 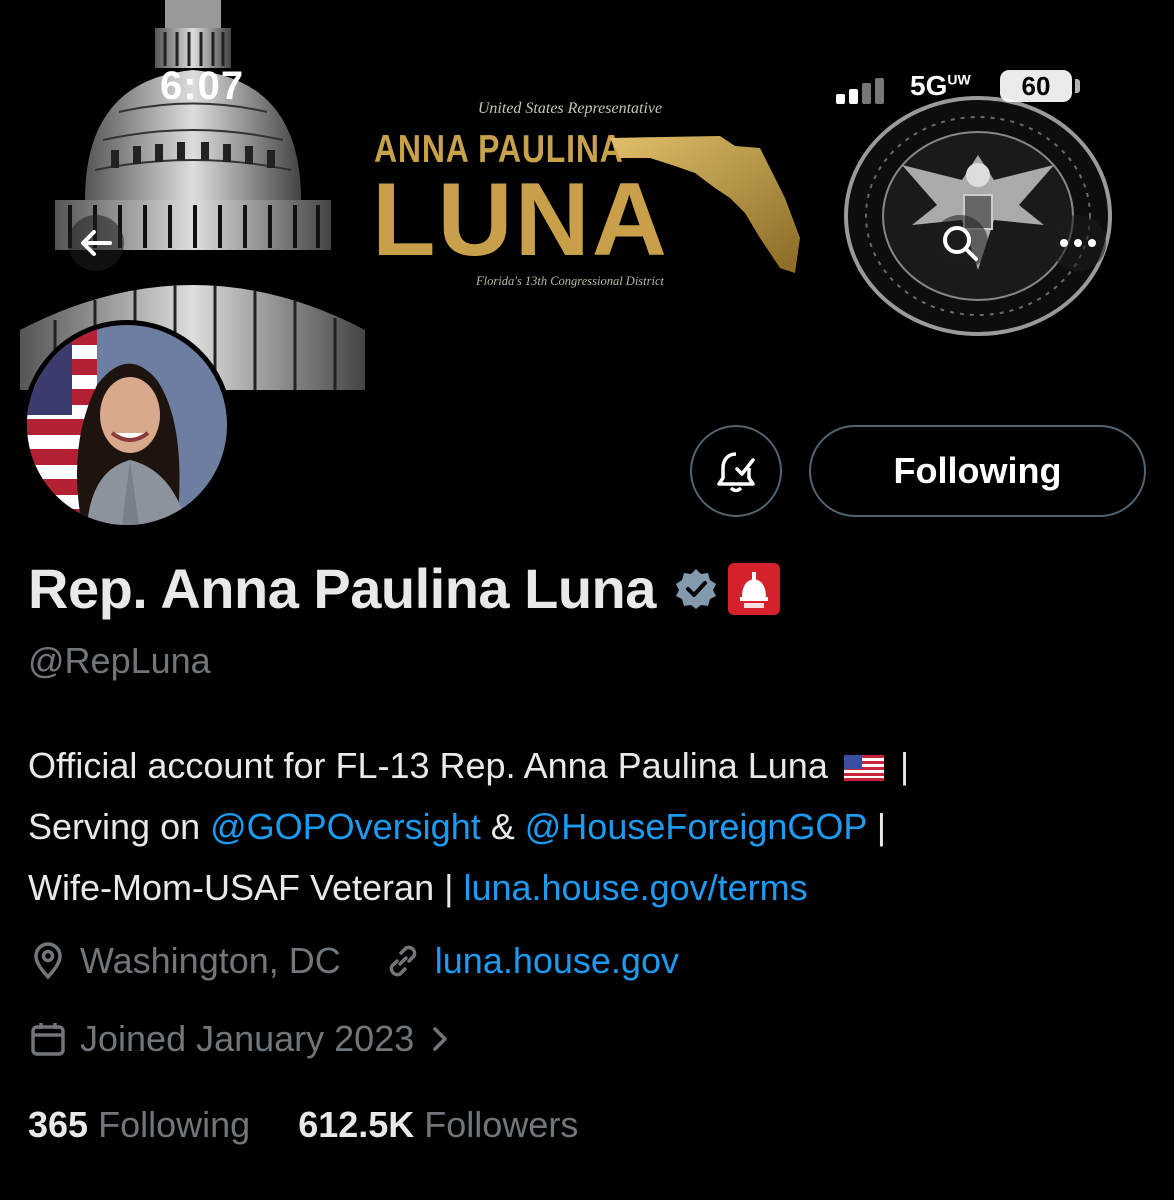 I want to click on profile-avatar, so click(x=127, y=425).